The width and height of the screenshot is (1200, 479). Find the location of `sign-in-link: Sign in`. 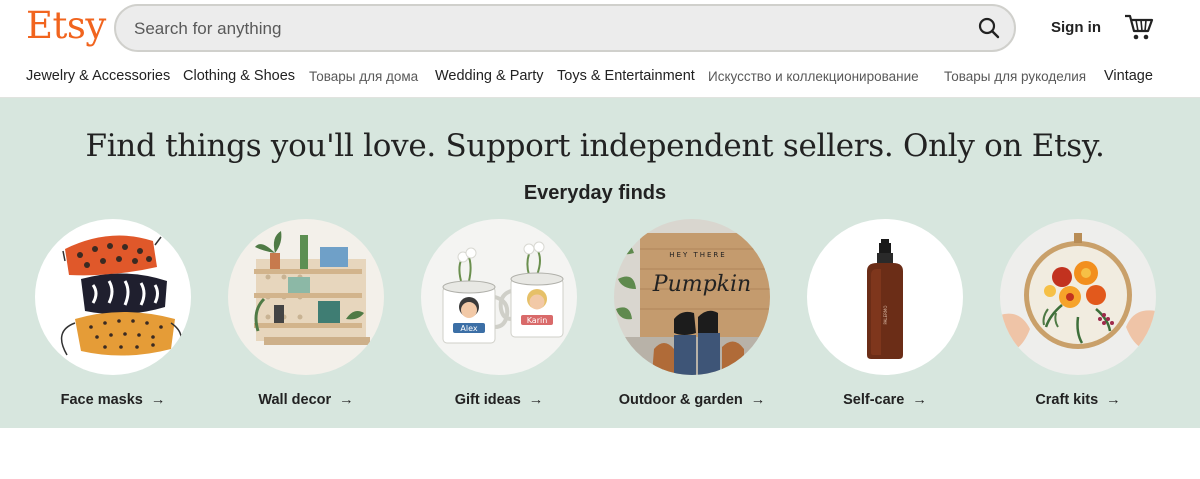

sign-in-link: Sign in is located at coordinates (1076, 27).